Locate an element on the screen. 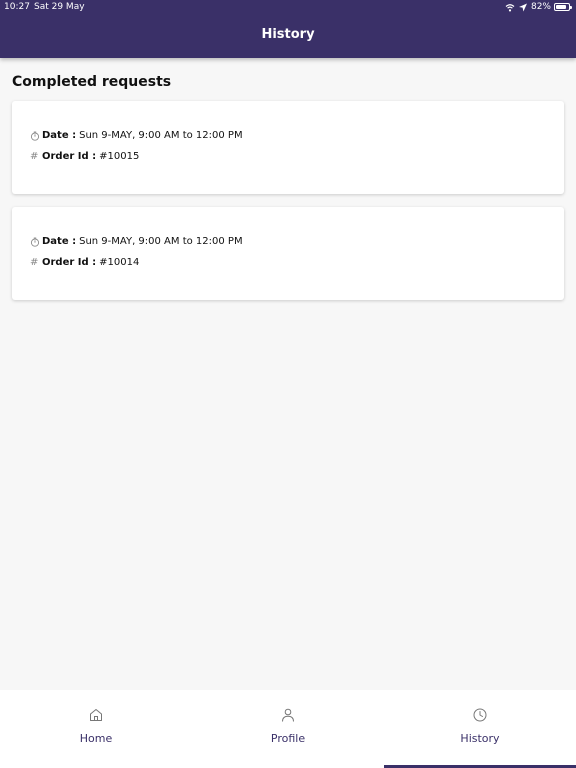 Image resolution: width=576 pixels, height=768 pixels. location-arrow-icon is located at coordinates (522, 7).